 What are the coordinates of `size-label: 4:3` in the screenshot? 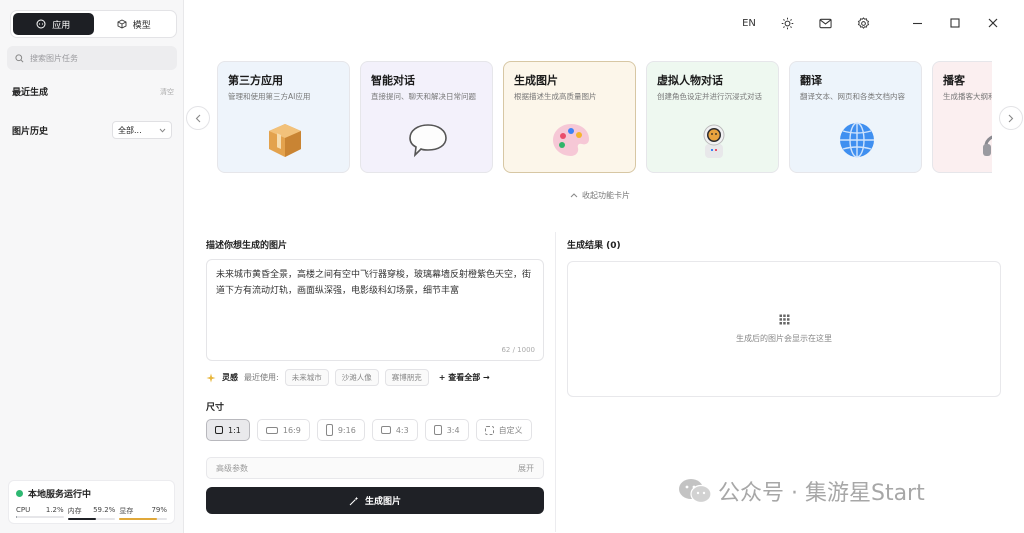 It's located at (402, 430).